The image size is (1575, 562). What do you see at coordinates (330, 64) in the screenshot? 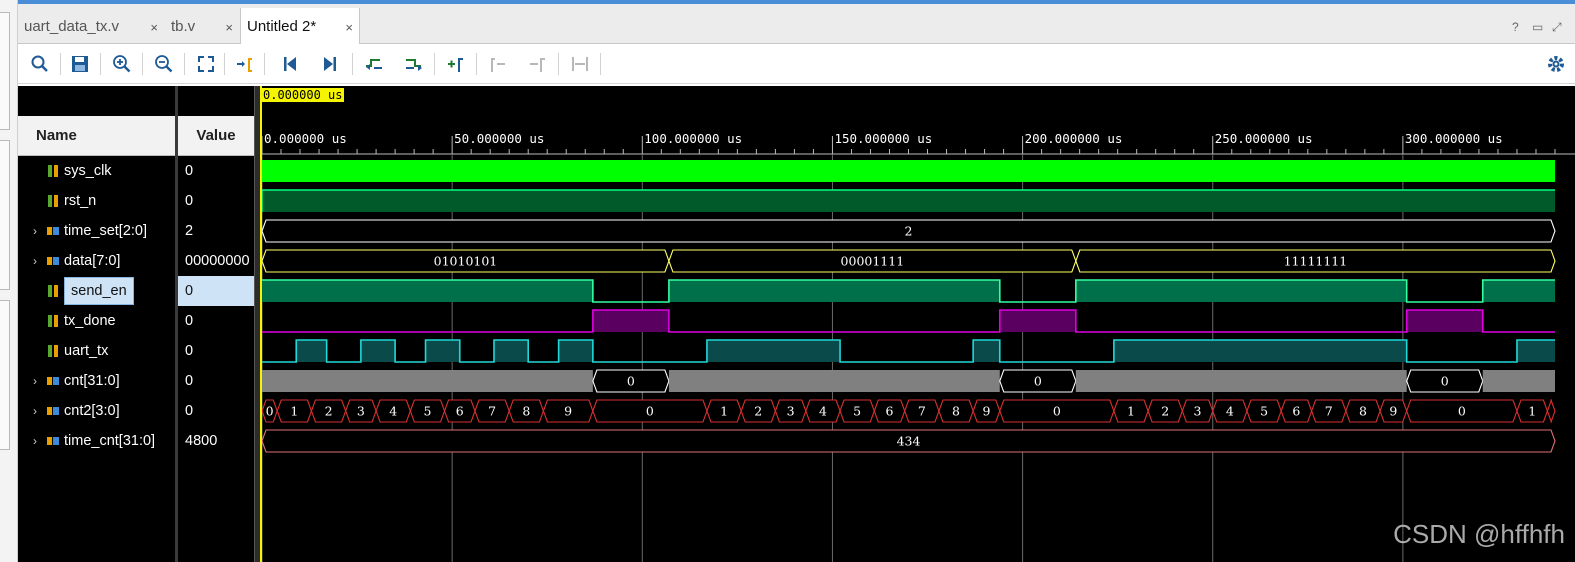
I see `go-to-end-icon` at bounding box center [330, 64].